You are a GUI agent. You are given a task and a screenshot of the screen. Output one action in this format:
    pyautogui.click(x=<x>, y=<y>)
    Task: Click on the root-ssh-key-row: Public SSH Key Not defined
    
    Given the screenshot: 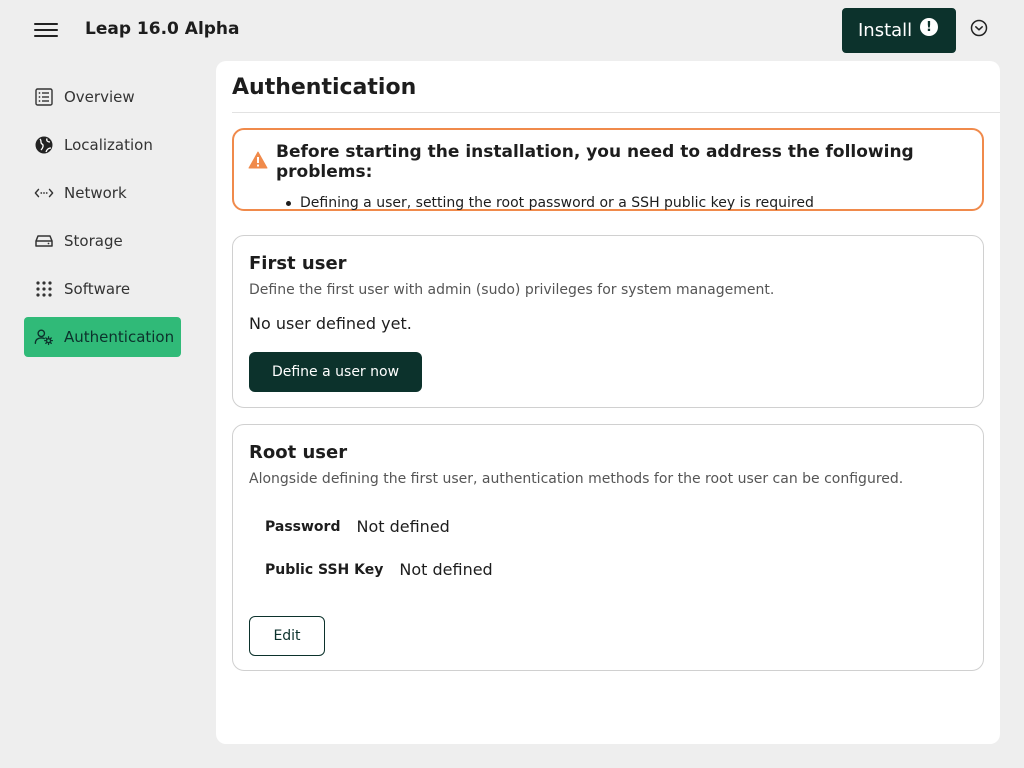 What is the action you would take?
    pyautogui.click(x=379, y=569)
    